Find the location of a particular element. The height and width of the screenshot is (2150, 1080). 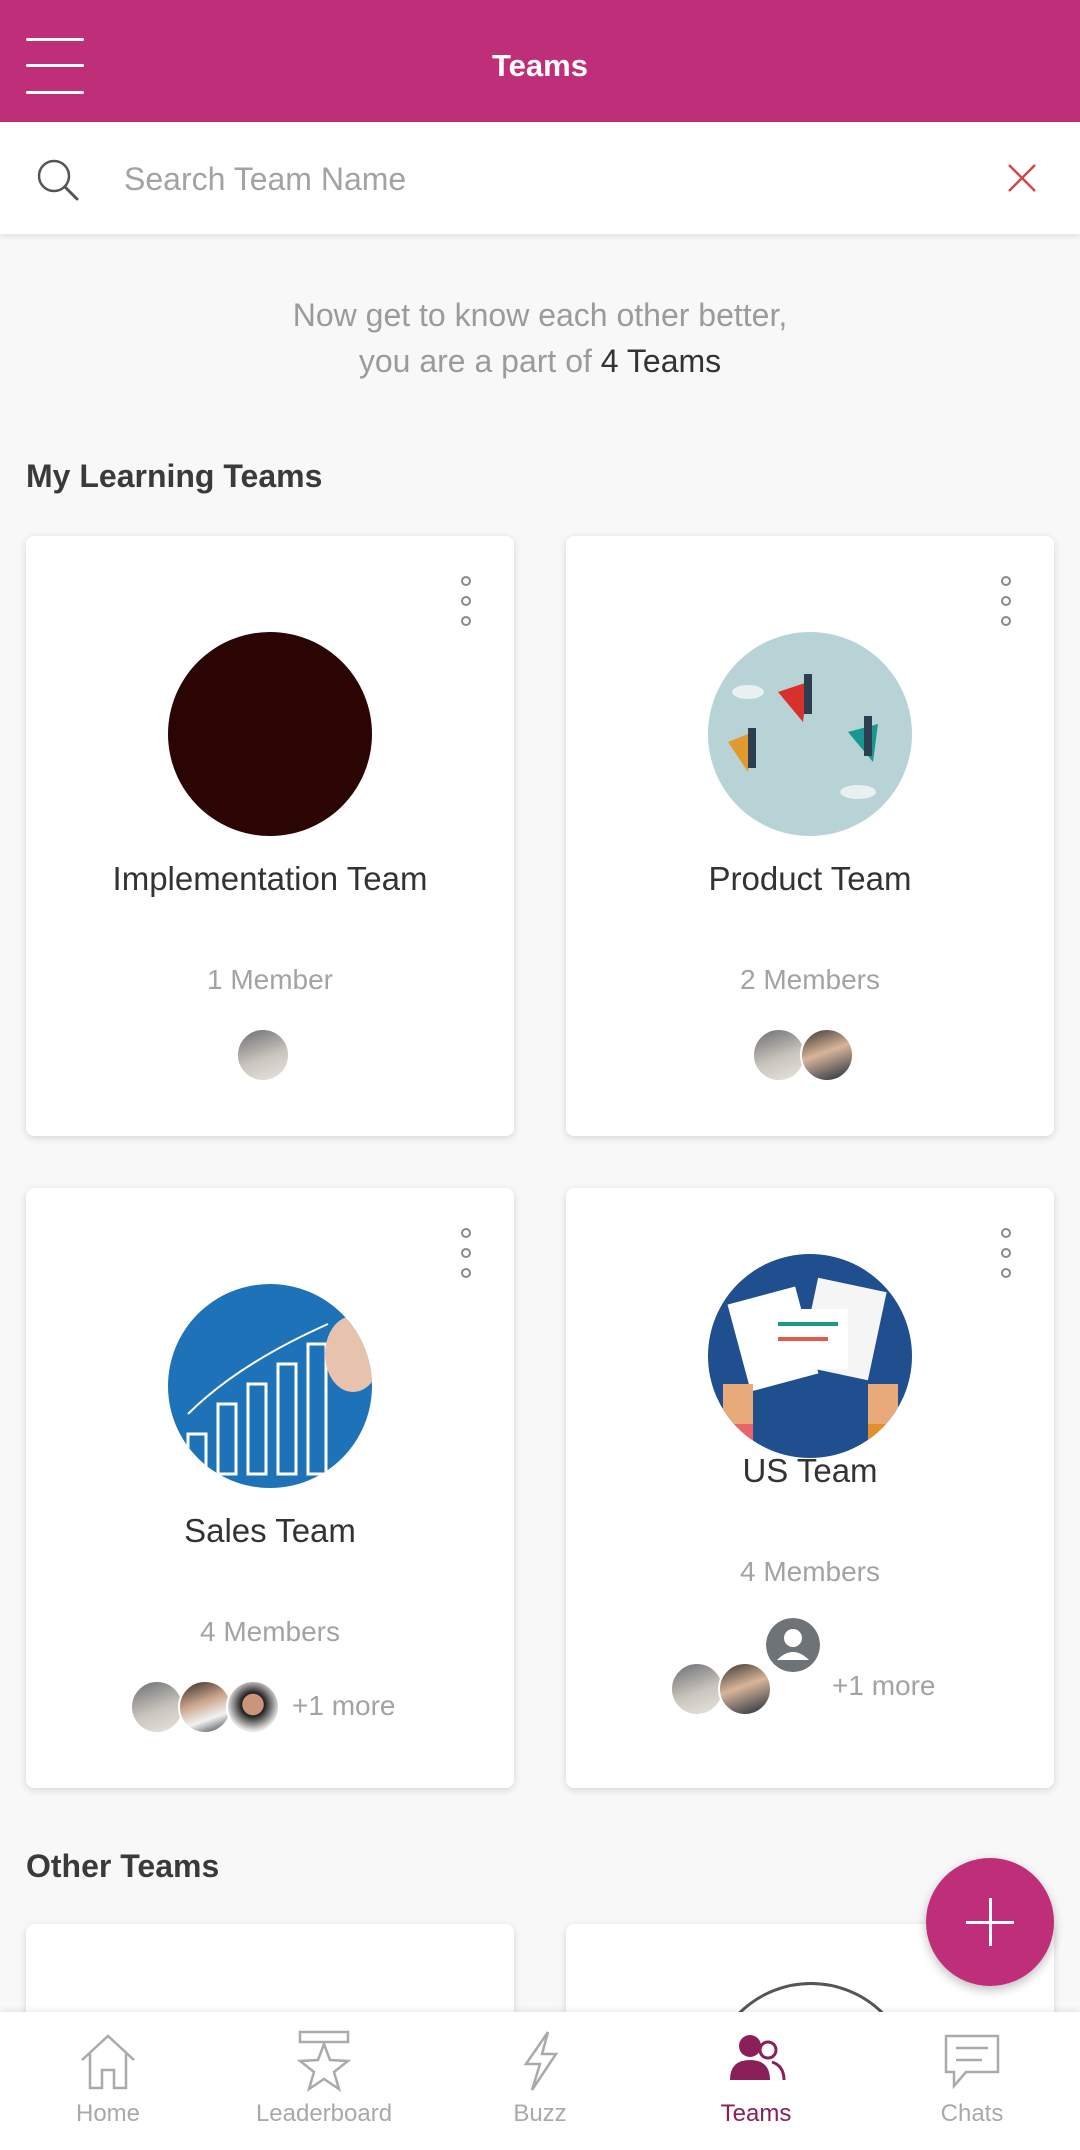

chat-icon is located at coordinates (972, 2062).